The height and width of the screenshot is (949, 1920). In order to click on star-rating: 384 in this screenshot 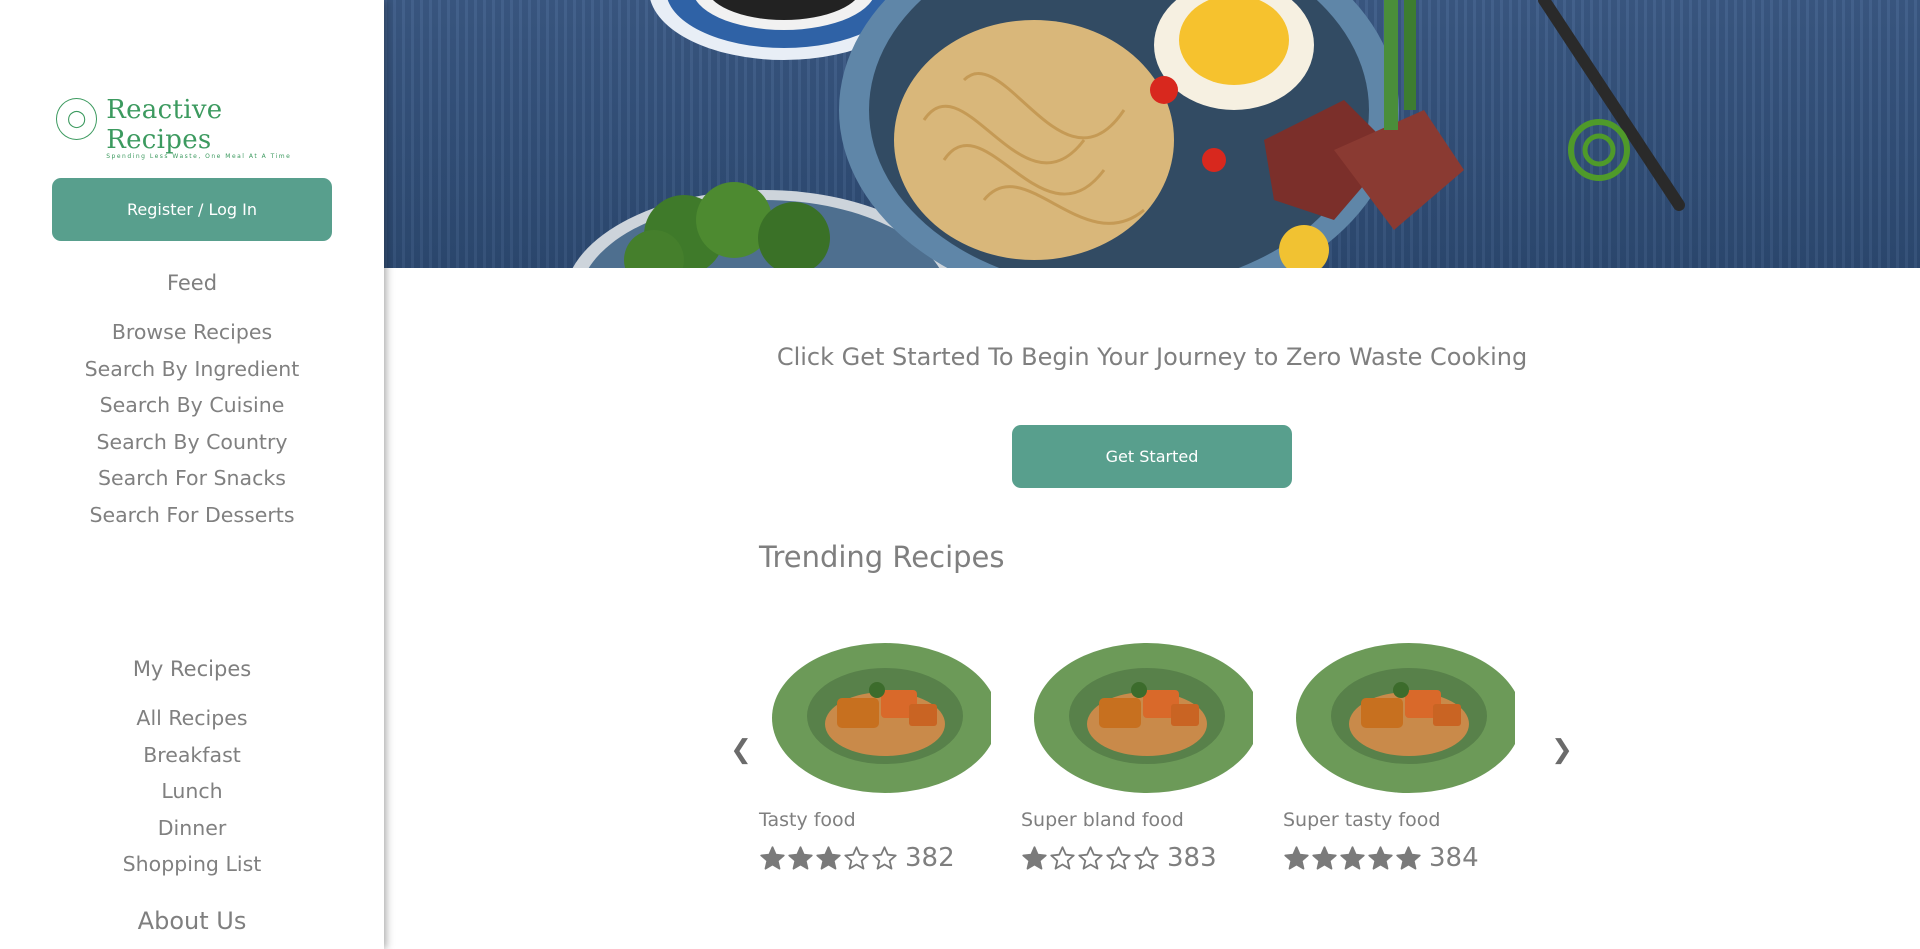, I will do `click(1403, 858)`.